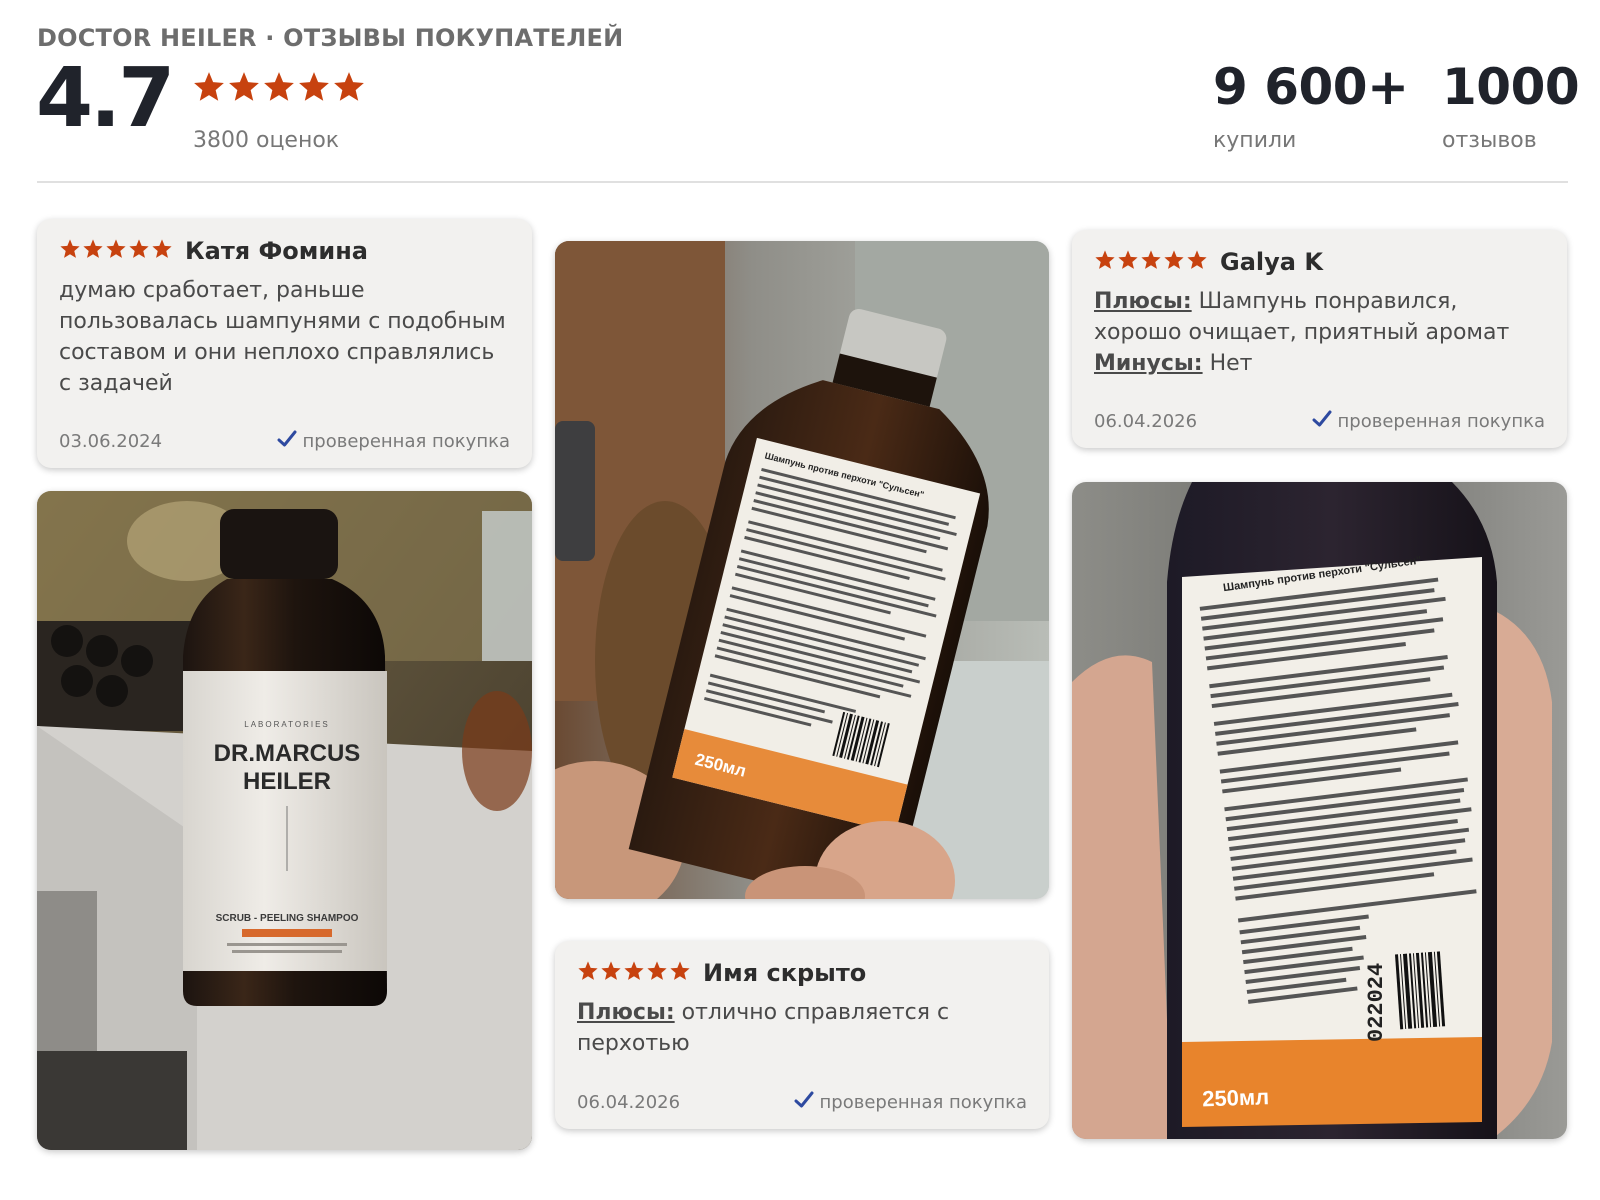 The width and height of the screenshot is (1600, 1200). Describe the element at coordinates (1271, 262) in the screenshot. I see `review-author: Galya K` at that location.